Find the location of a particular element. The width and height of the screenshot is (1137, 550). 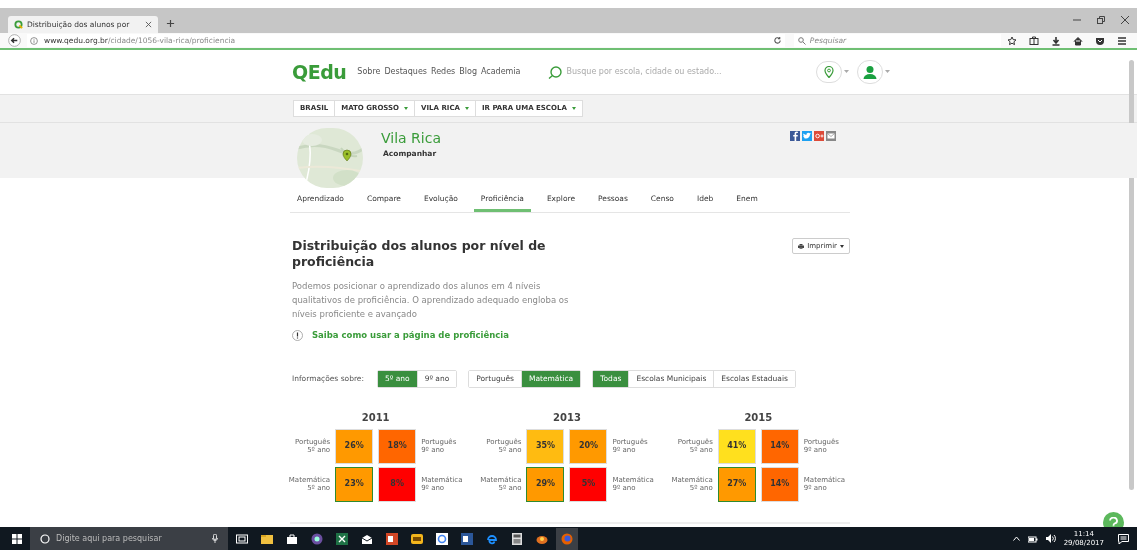

help-link: Saiba como usar a página de proficiência is located at coordinates (411, 335).